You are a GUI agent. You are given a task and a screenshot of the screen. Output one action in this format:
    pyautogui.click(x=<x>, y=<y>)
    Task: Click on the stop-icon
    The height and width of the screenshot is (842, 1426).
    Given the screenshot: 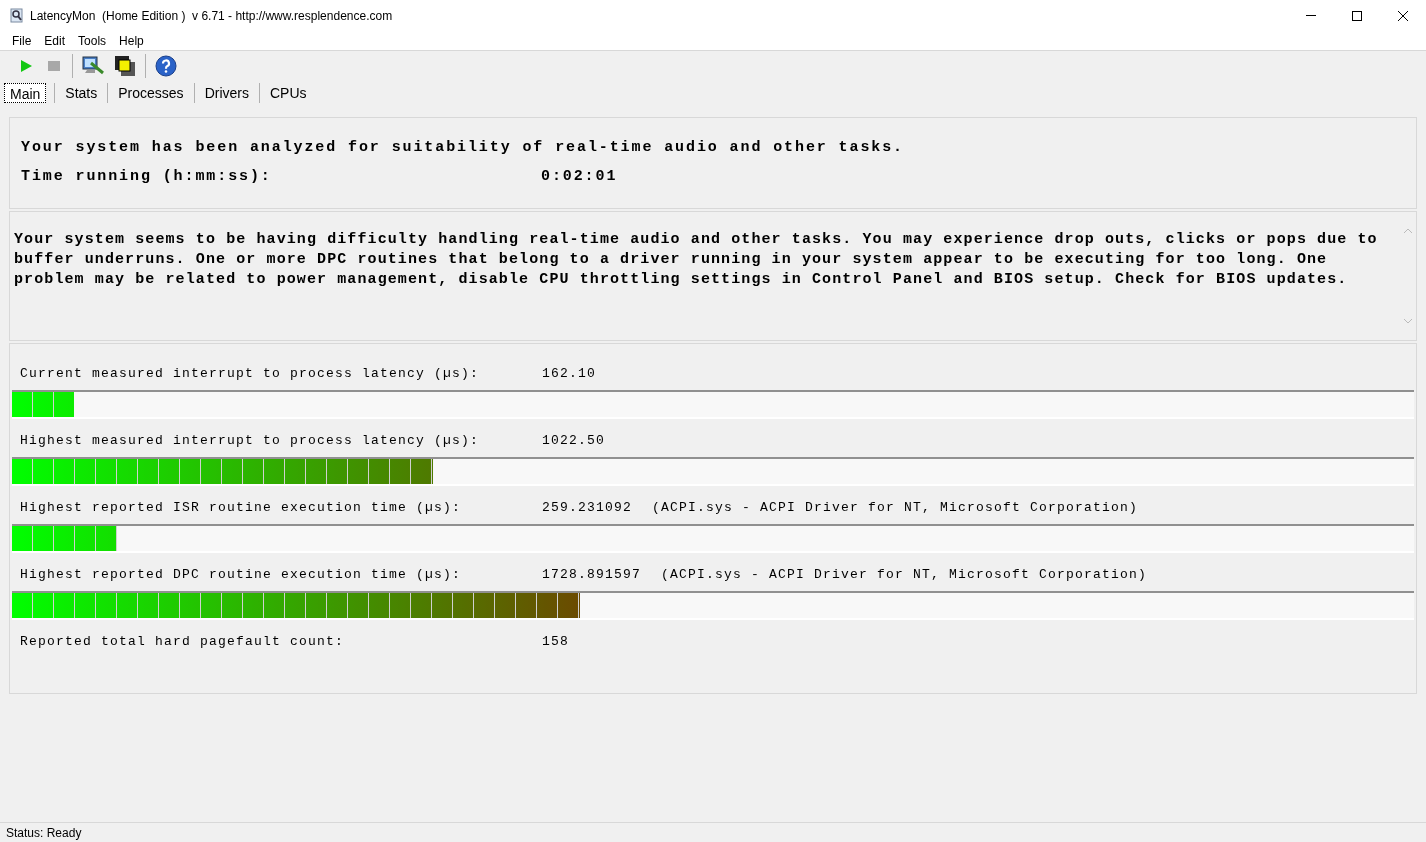 What is the action you would take?
    pyautogui.click(x=54, y=66)
    